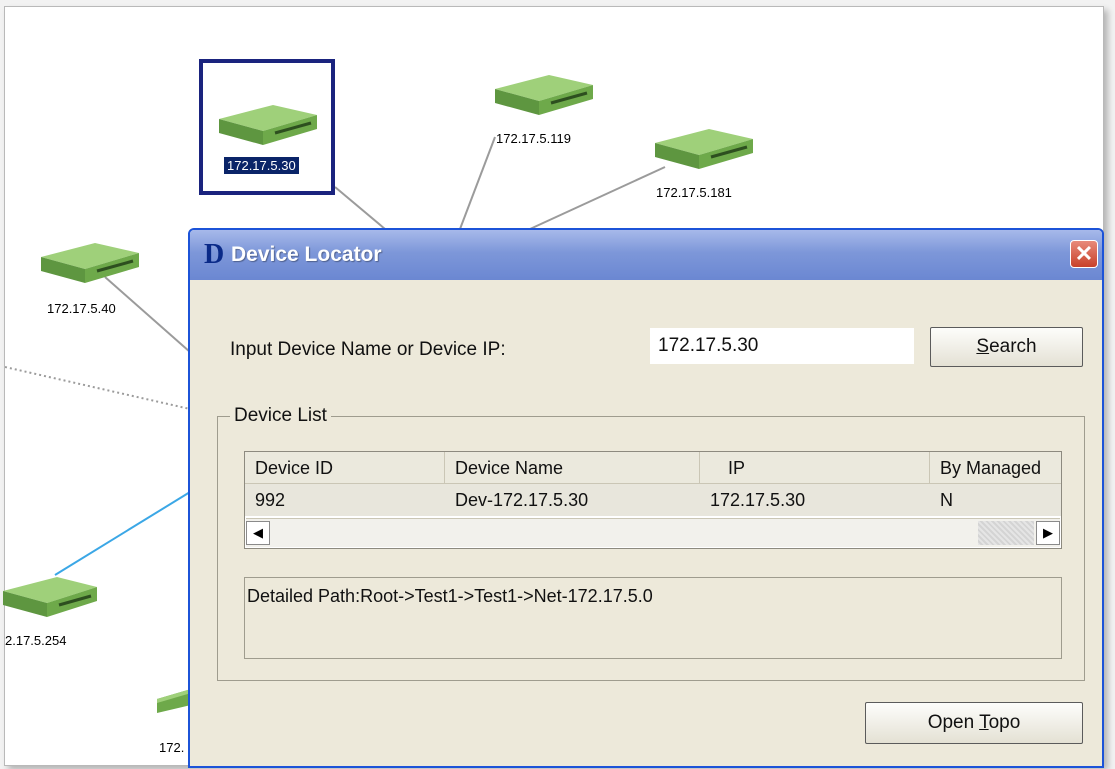 The image size is (1115, 769). What do you see at coordinates (280, 416) in the screenshot?
I see `device-list-title: Device List` at bounding box center [280, 416].